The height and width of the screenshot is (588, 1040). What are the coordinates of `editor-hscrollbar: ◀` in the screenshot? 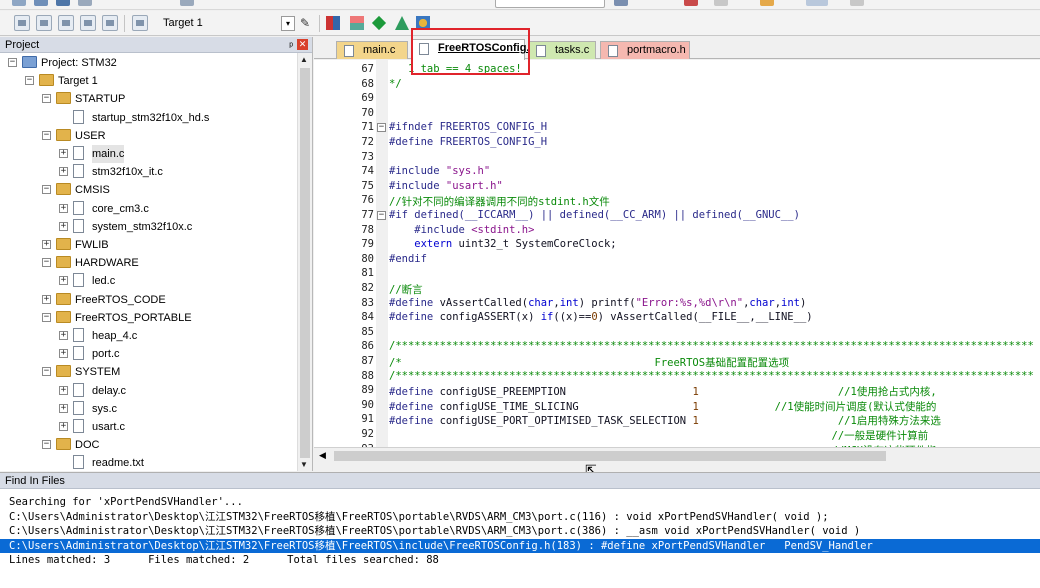 It's located at (677, 455).